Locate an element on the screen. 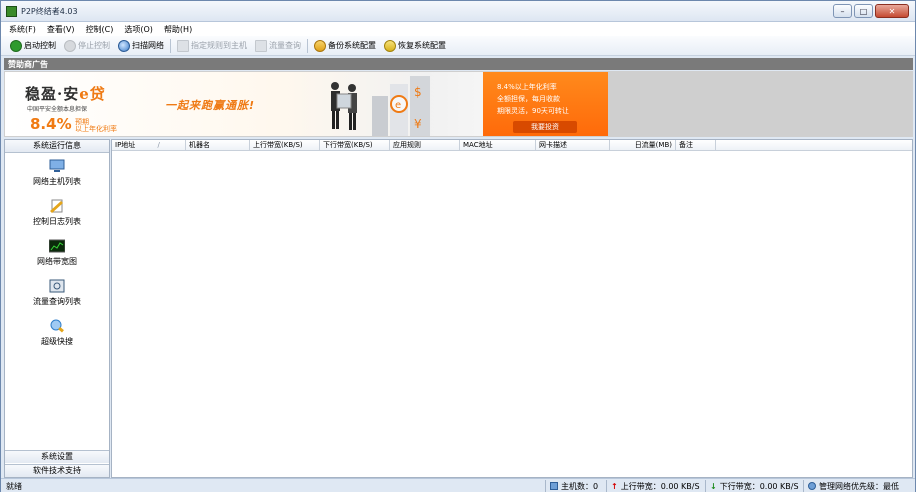  sidebar-system-settings: 系统设置 is located at coordinates (57, 456).